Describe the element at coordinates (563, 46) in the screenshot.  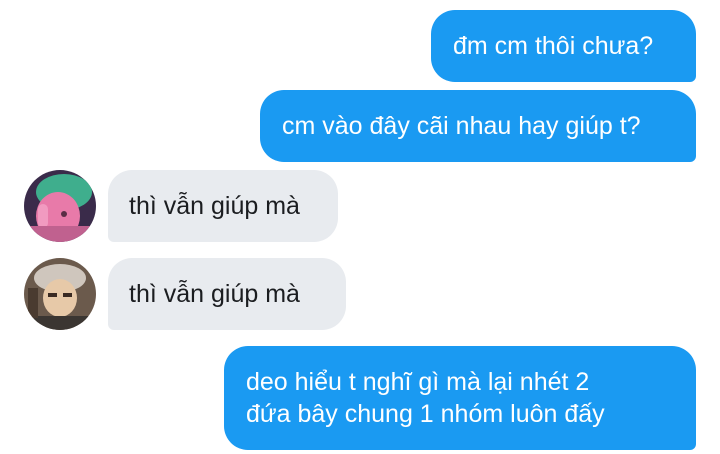
I see `outgoing-message-bubble: đm cm thôi chưa?` at that location.